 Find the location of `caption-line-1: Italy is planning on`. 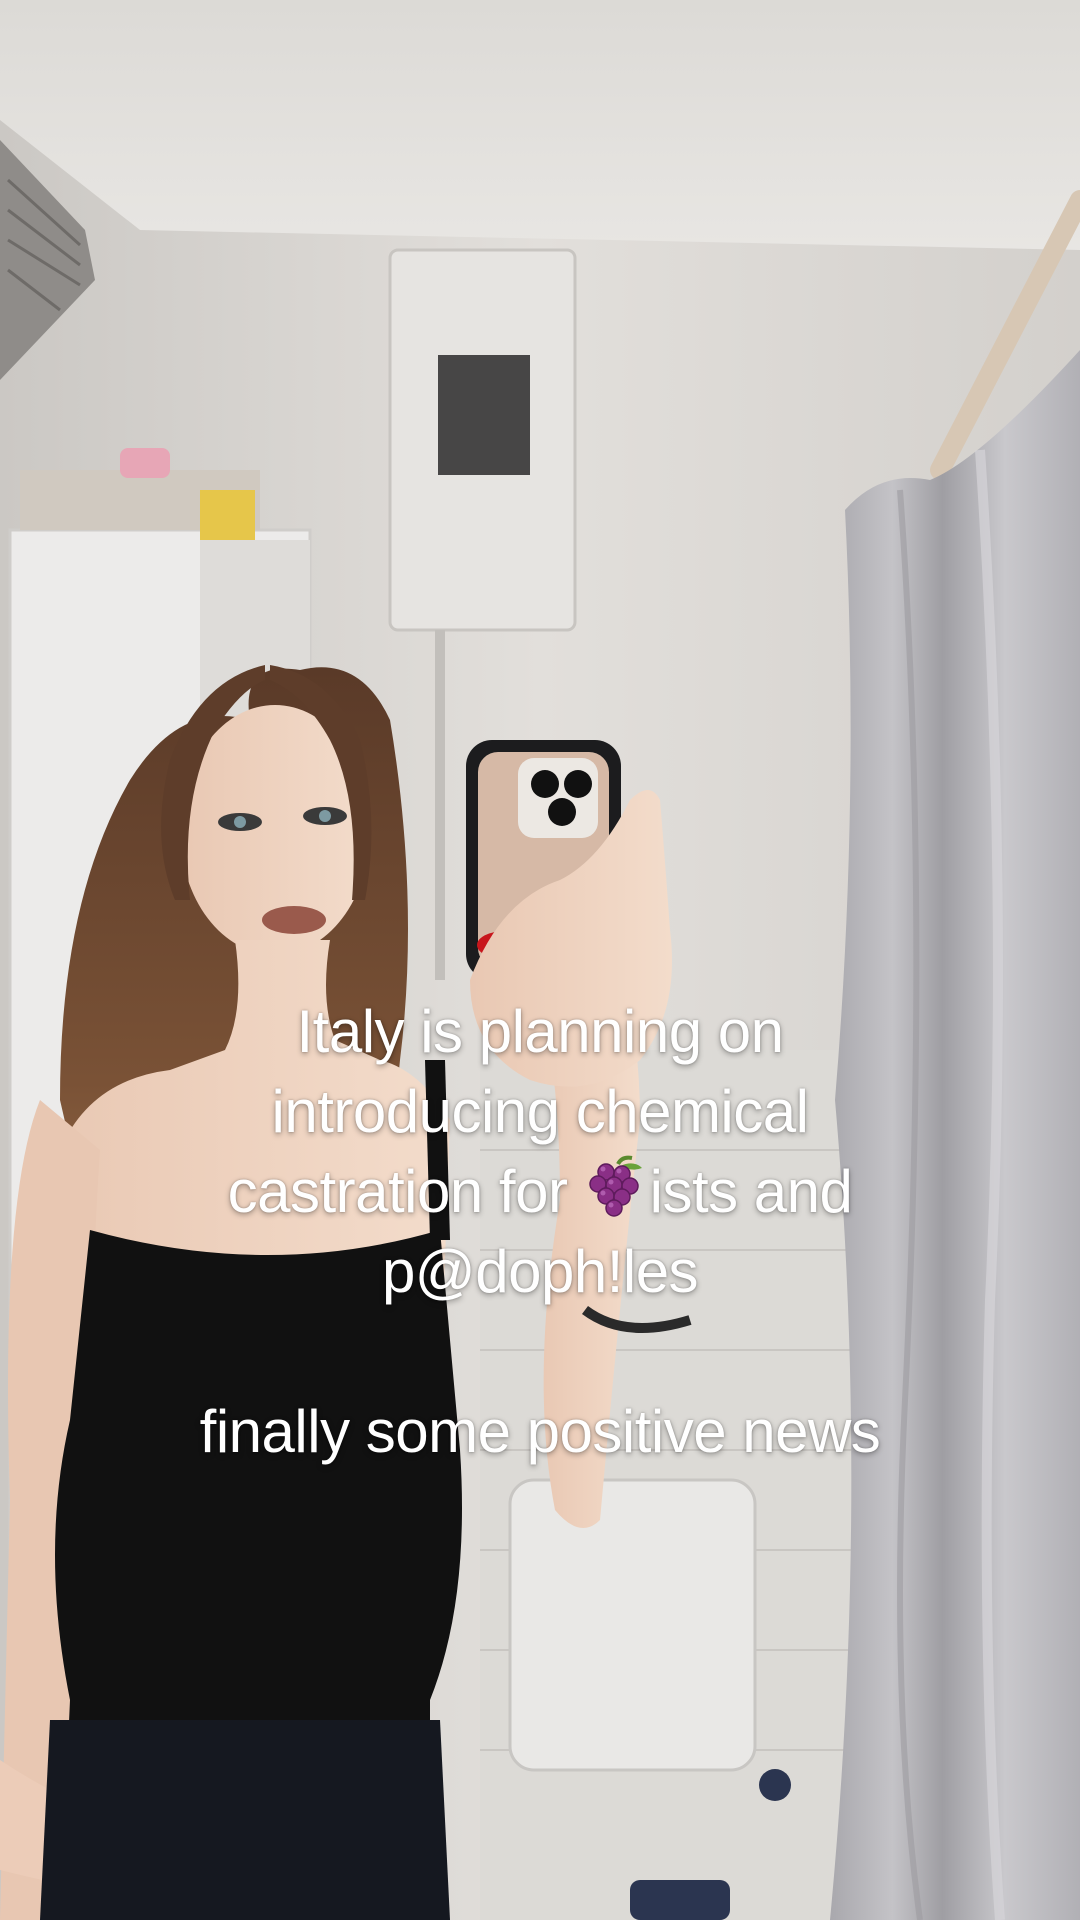

caption-line-1: Italy is planning on is located at coordinates (540, 1031).